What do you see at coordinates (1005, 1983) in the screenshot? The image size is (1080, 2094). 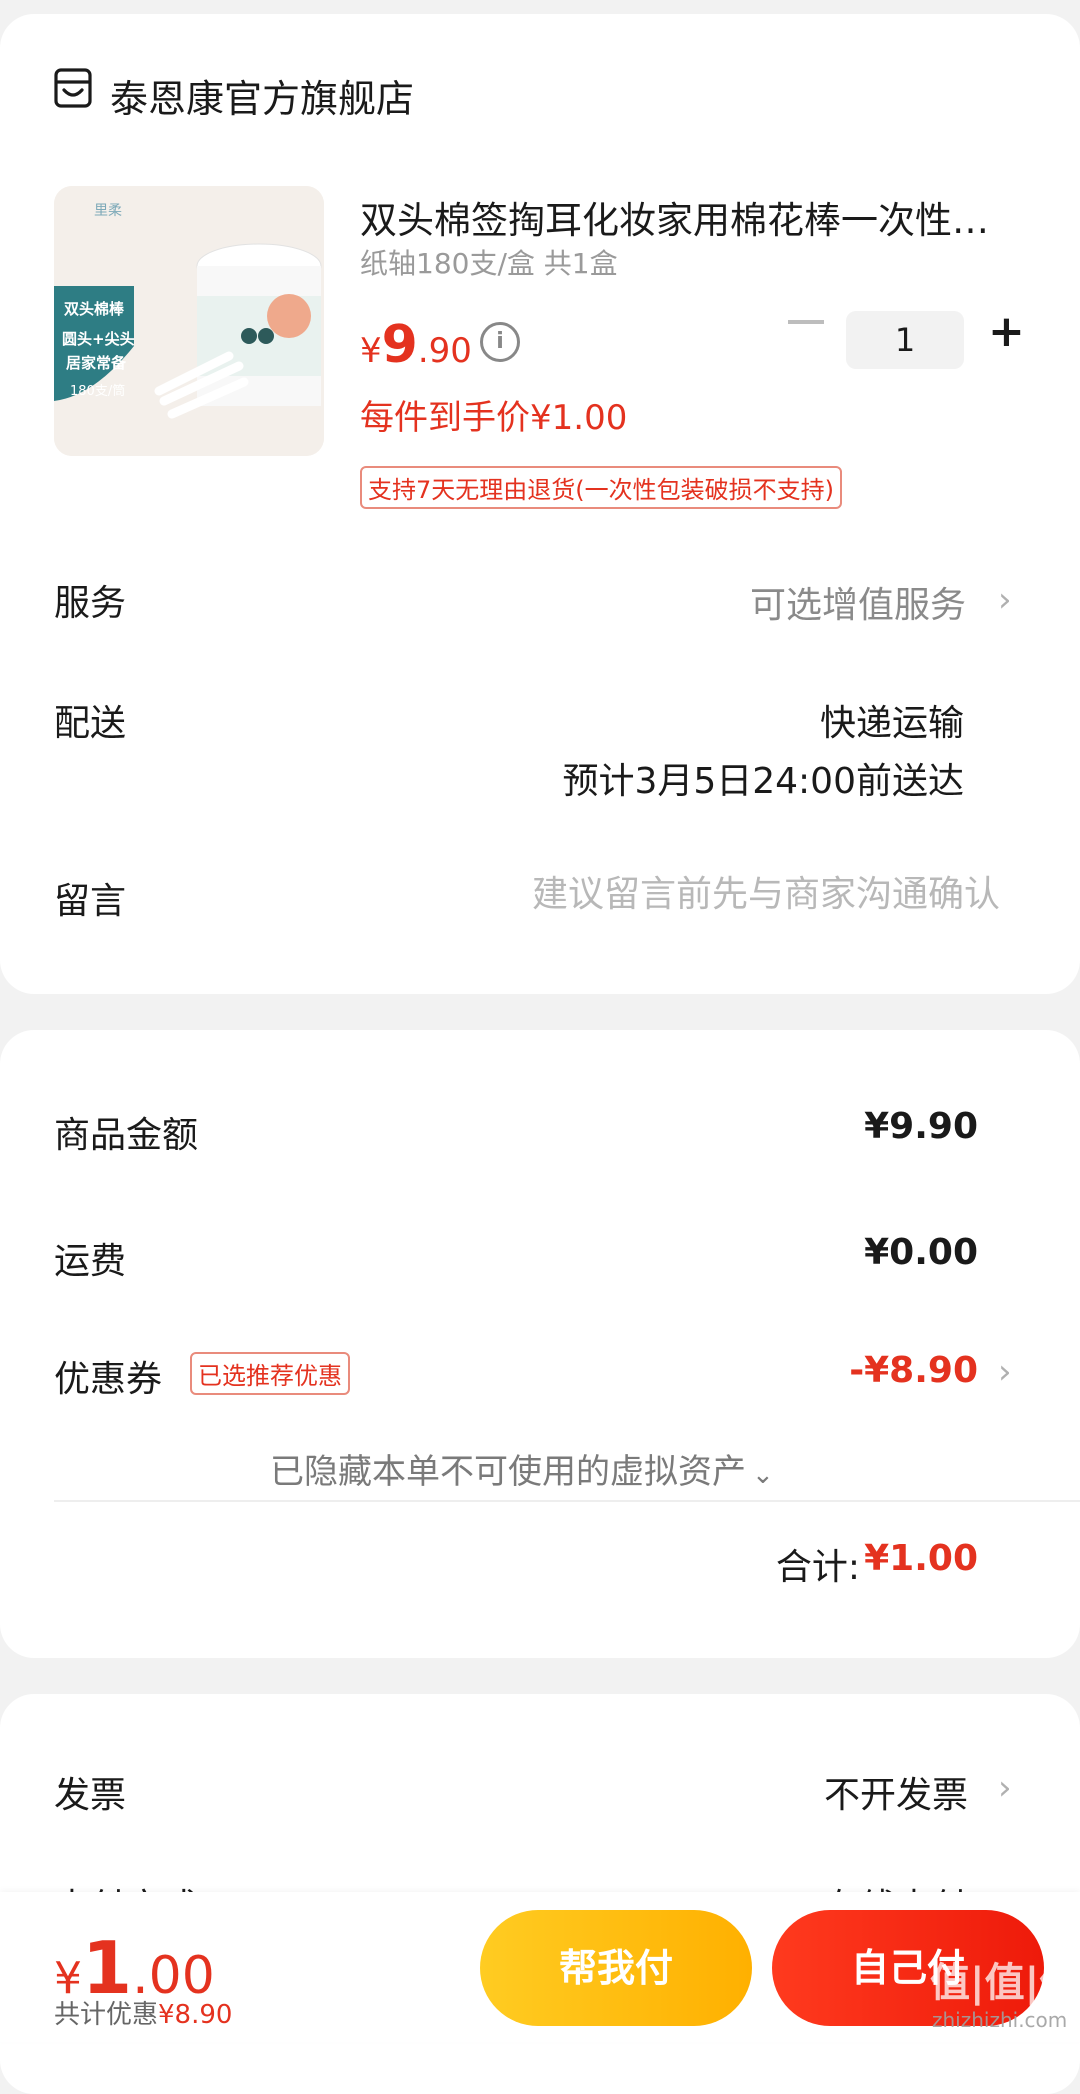 I see `watermark-logo: 值|值|值` at bounding box center [1005, 1983].